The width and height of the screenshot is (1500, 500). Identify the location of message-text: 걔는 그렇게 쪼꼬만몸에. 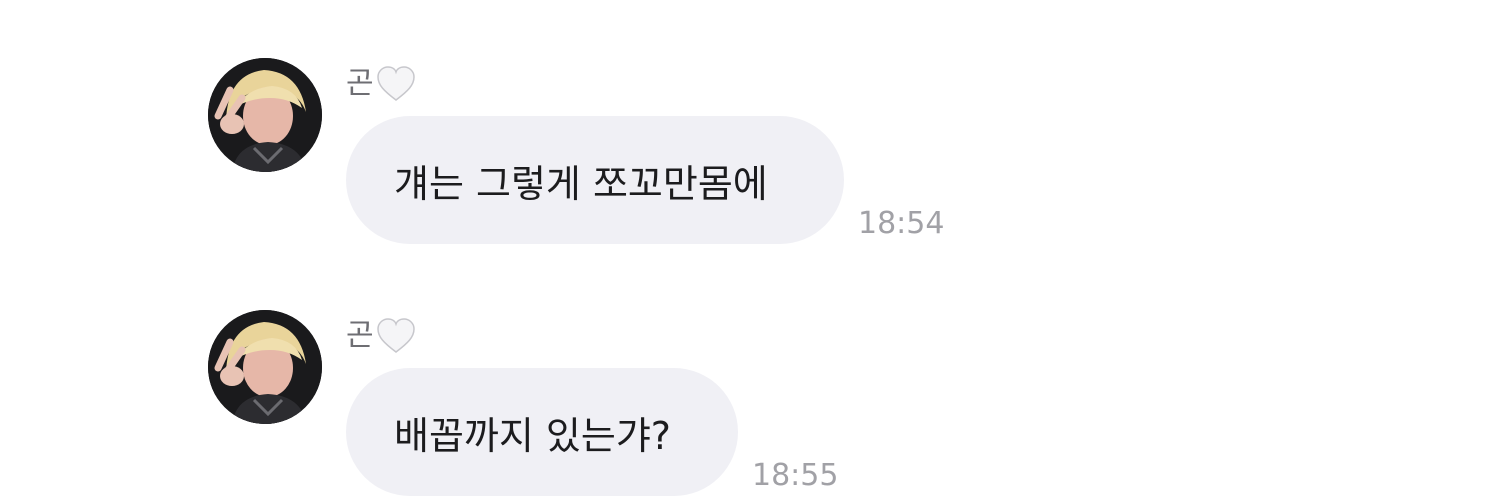
(581, 183).